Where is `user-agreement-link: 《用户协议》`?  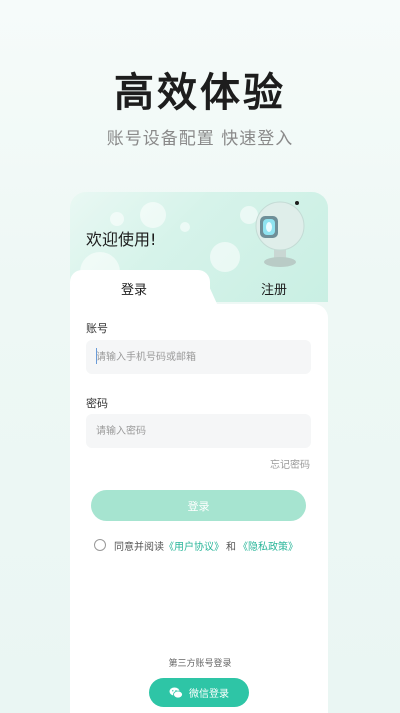
user-agreement-link: 《用户协议》 is located at coordinates (194, 545).